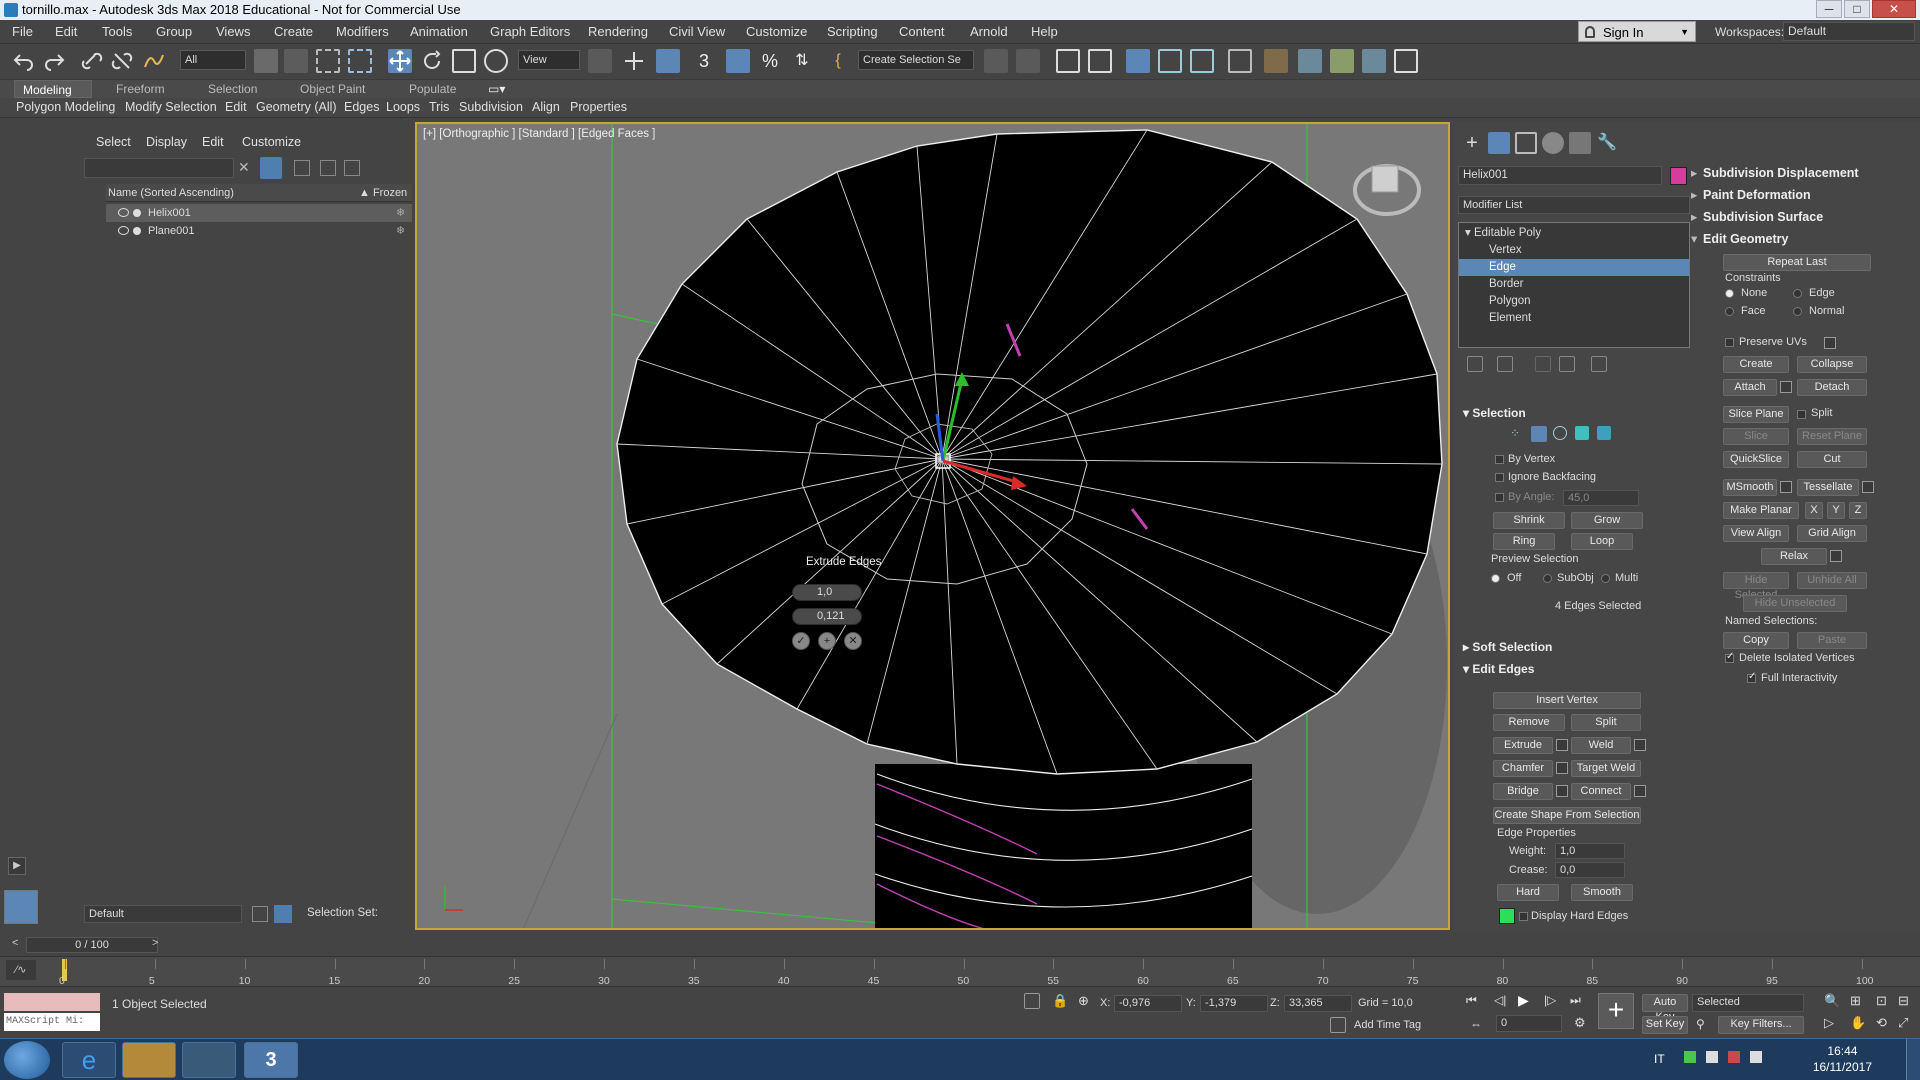 Image resolution: width=1920 pixels, height=1080 pixels. What do you see at coordinates (1553, 143) in the screenshot?
I see `motion-panel-icon` at bounding box center [1553, 143].